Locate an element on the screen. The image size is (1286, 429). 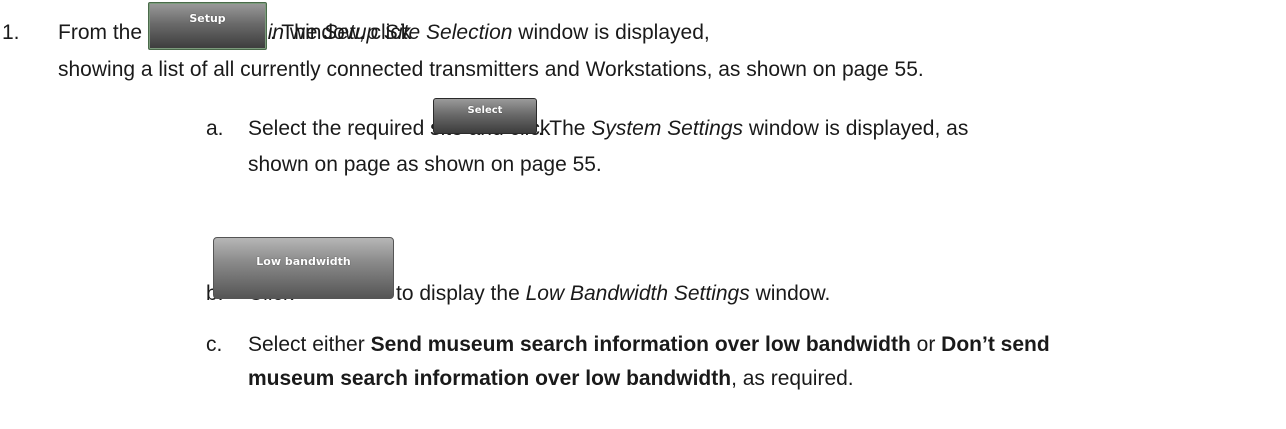
substep-letter-c: c. is located at coordinates (214, 344).